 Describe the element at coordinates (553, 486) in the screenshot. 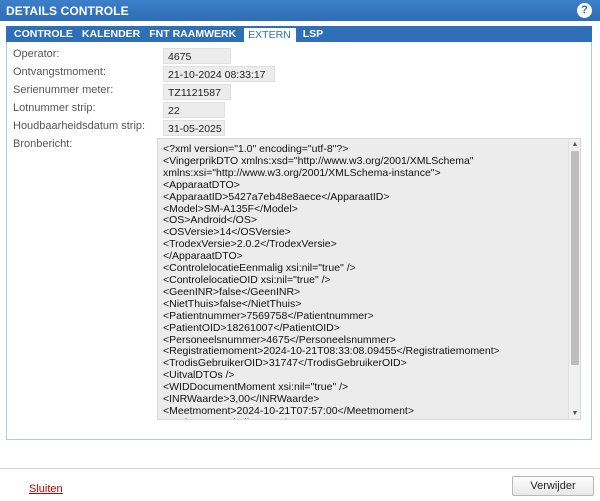

I see `delete-button: Verwijder` at that location.